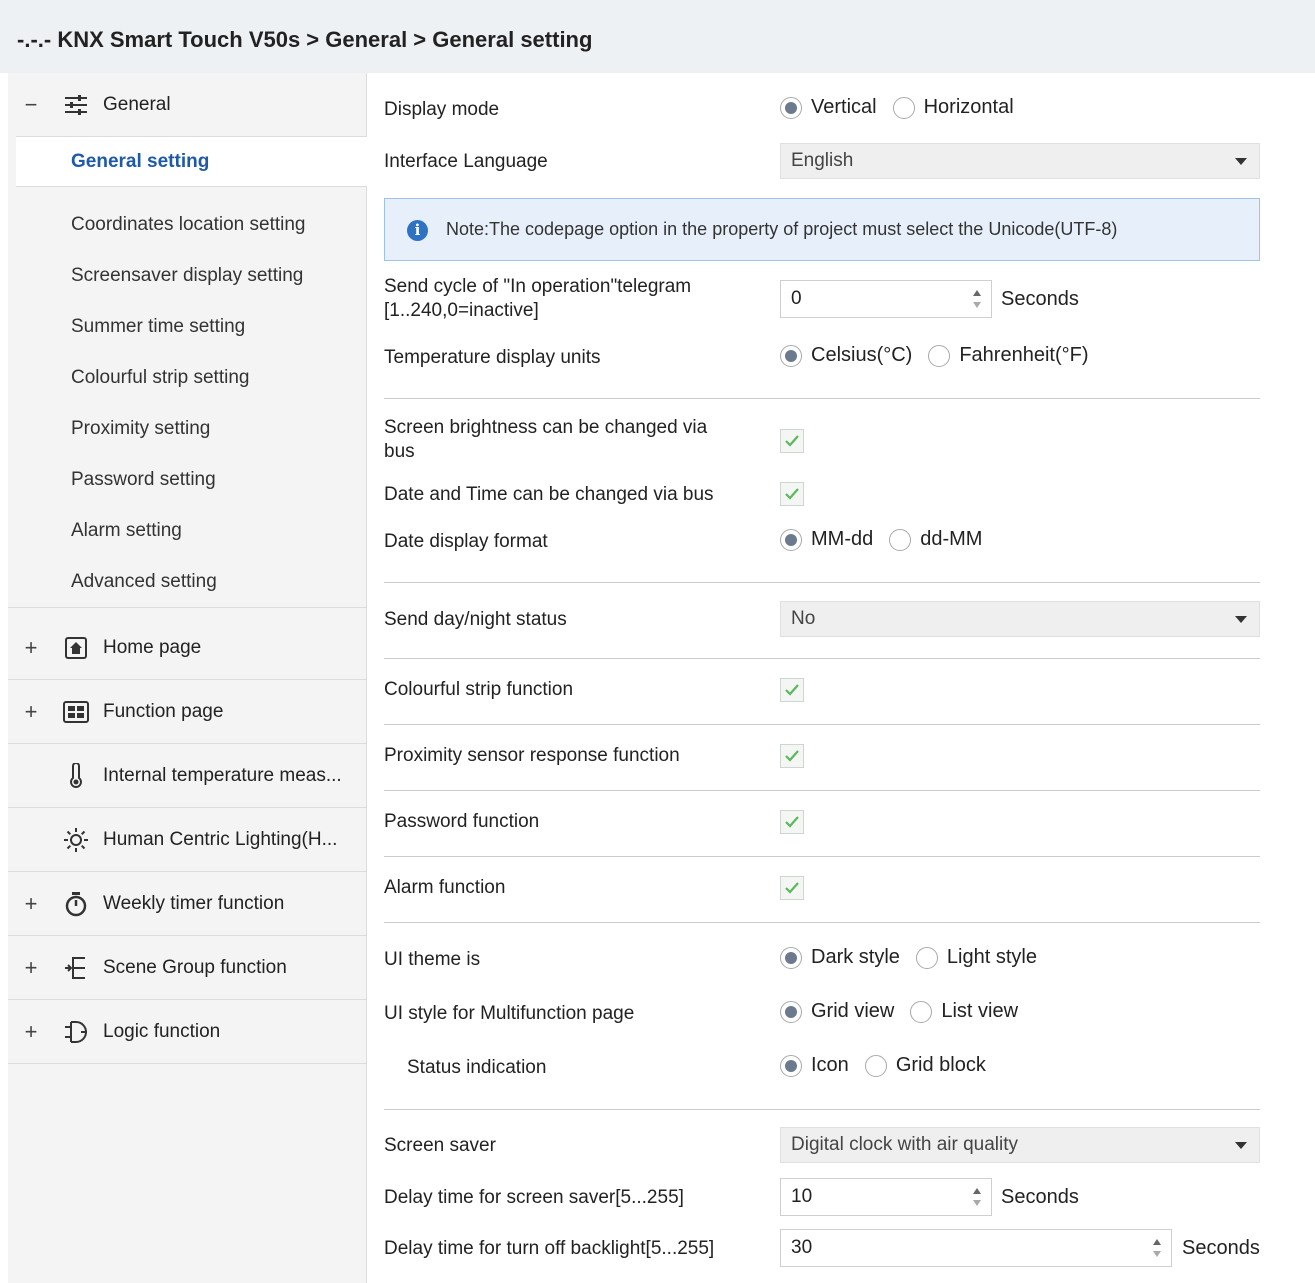 This screenshot has width=1315, height=1283. I want to click on day-night-select: No, so click(1020, 619).